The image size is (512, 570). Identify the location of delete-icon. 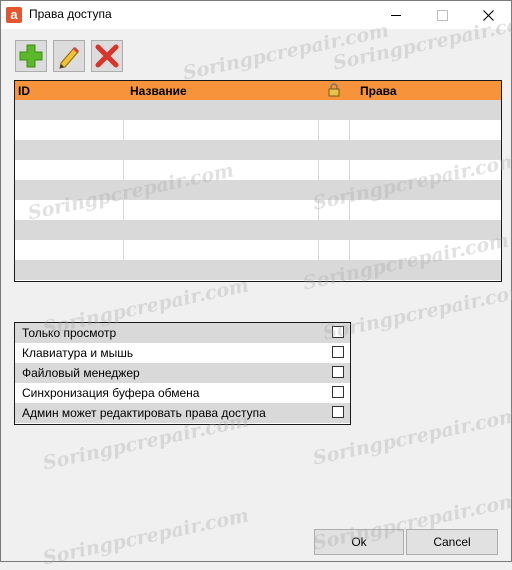
(107, 56).